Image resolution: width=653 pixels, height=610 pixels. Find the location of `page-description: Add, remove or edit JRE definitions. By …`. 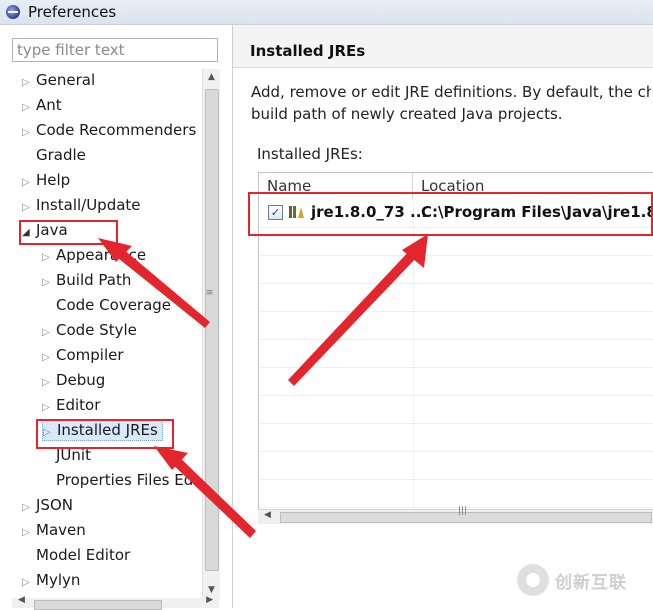

page-description: Add, remove or edit JRE definitions. By … is located at coordinates (451, 103).